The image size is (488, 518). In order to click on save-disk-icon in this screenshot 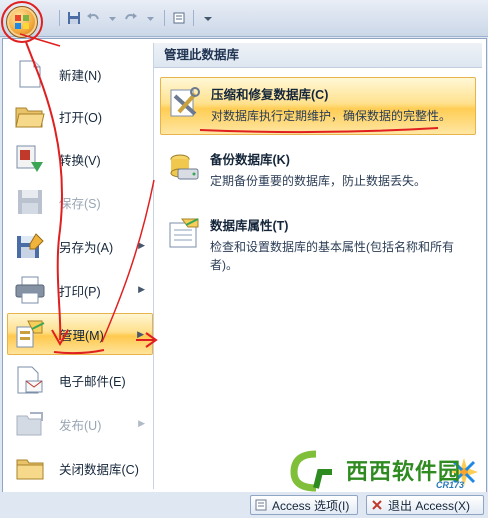, I will do `click(30, 202)`.